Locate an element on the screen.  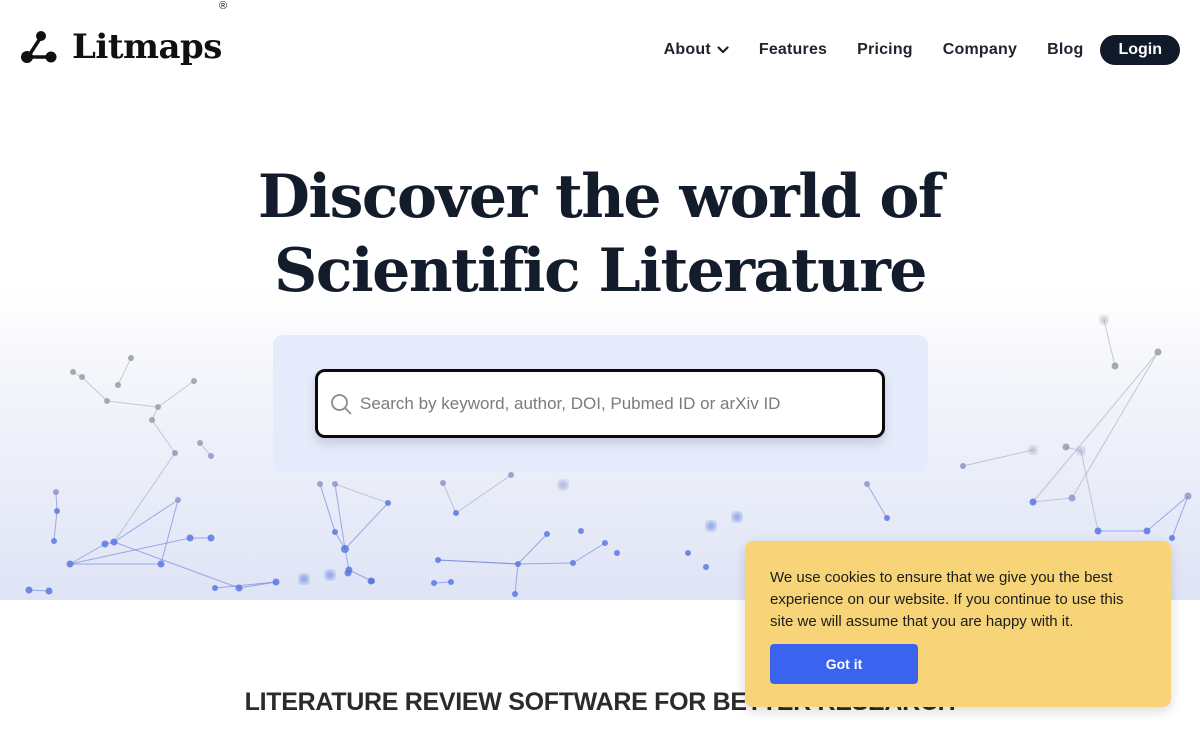
logo: Litmaps is located at coordinates (121, 46).